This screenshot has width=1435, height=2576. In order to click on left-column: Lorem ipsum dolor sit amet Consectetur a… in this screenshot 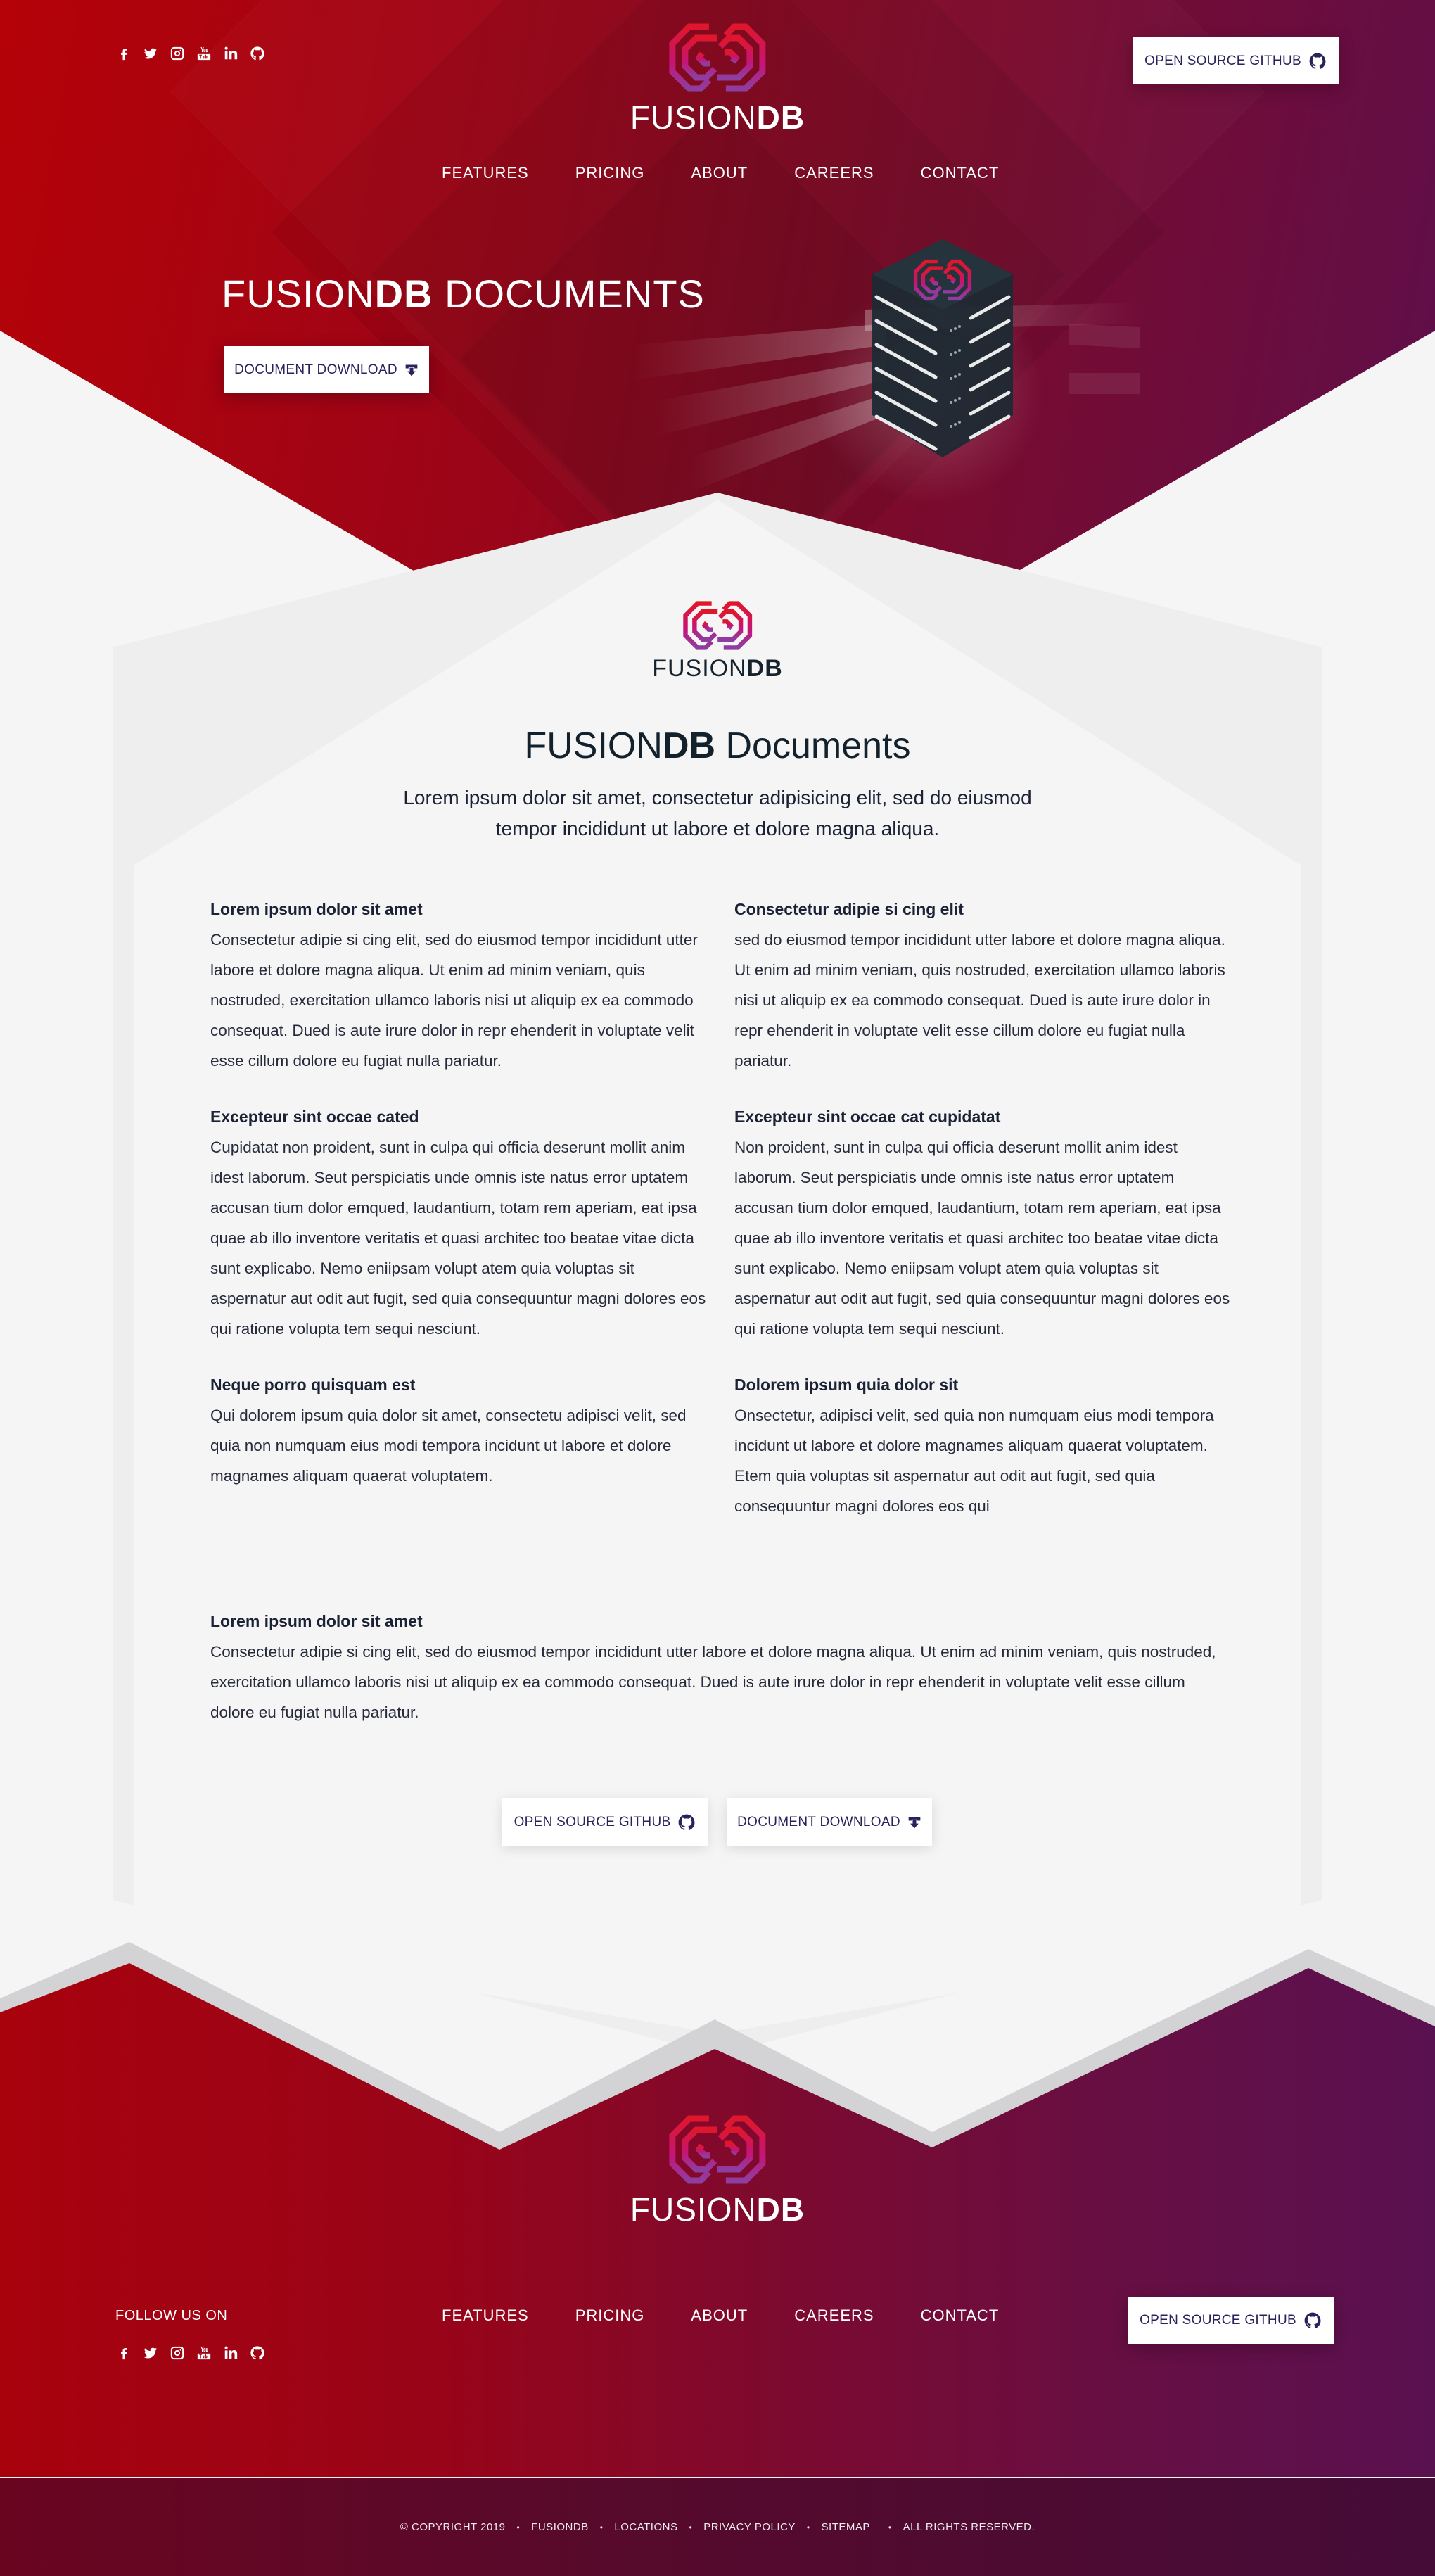, I will do `click(460, 1209)`.